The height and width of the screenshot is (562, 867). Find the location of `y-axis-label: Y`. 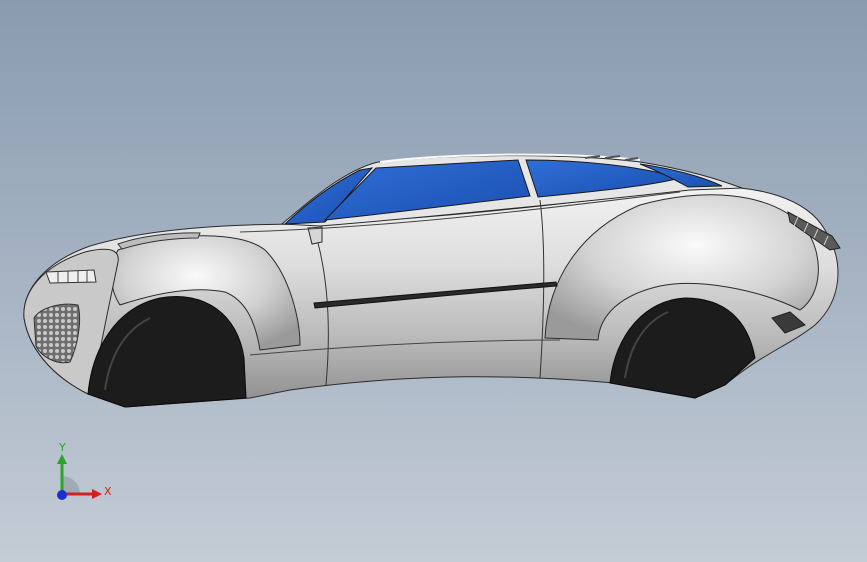

y-axis-label: Y is located at coordinates (62, 447).